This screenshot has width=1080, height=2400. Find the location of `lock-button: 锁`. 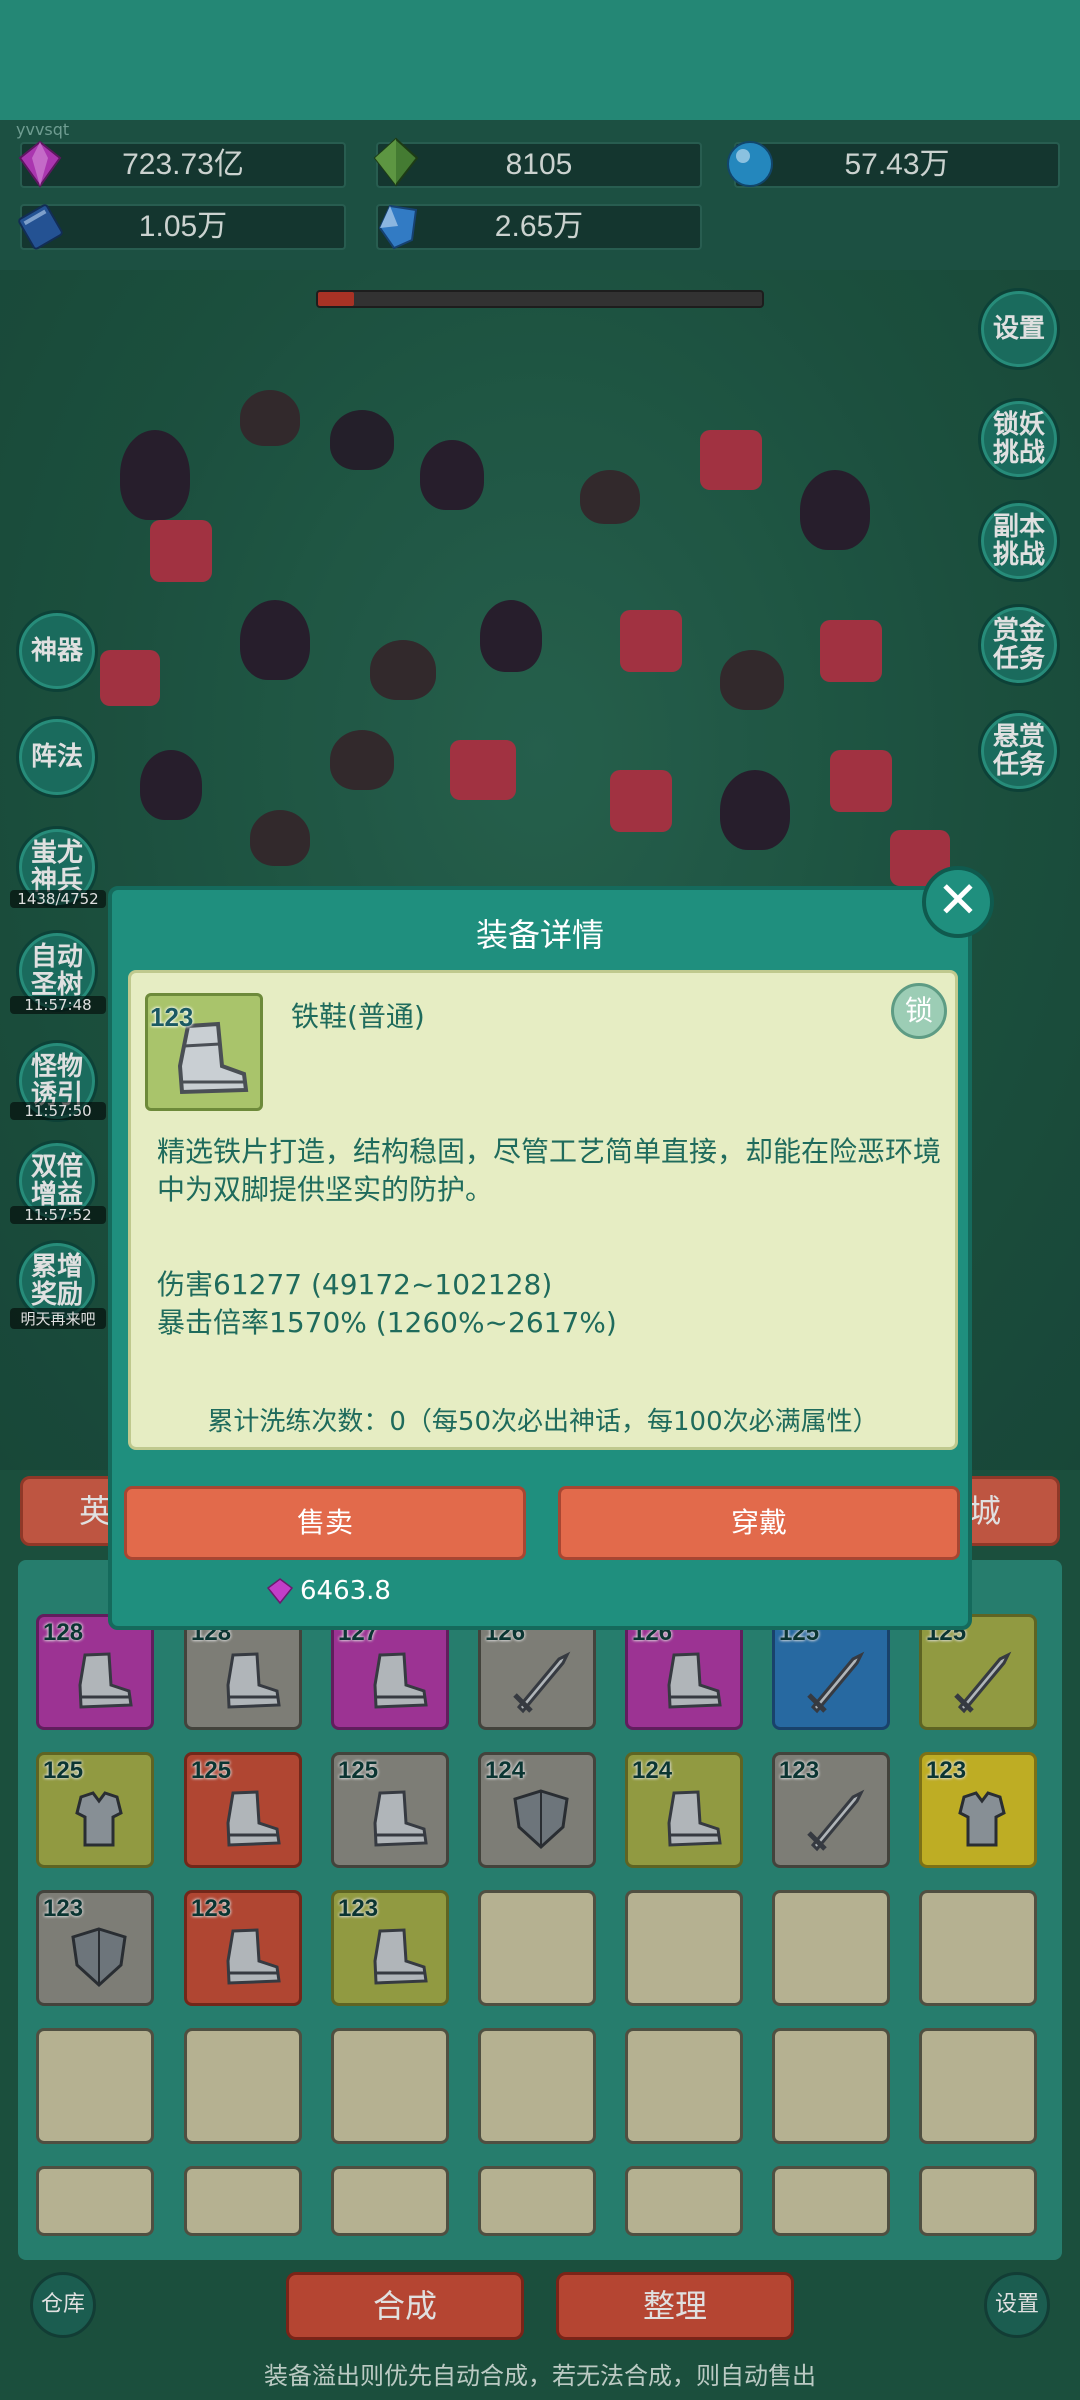

lock-button: 锁 is located at coordinates (919, 1011).